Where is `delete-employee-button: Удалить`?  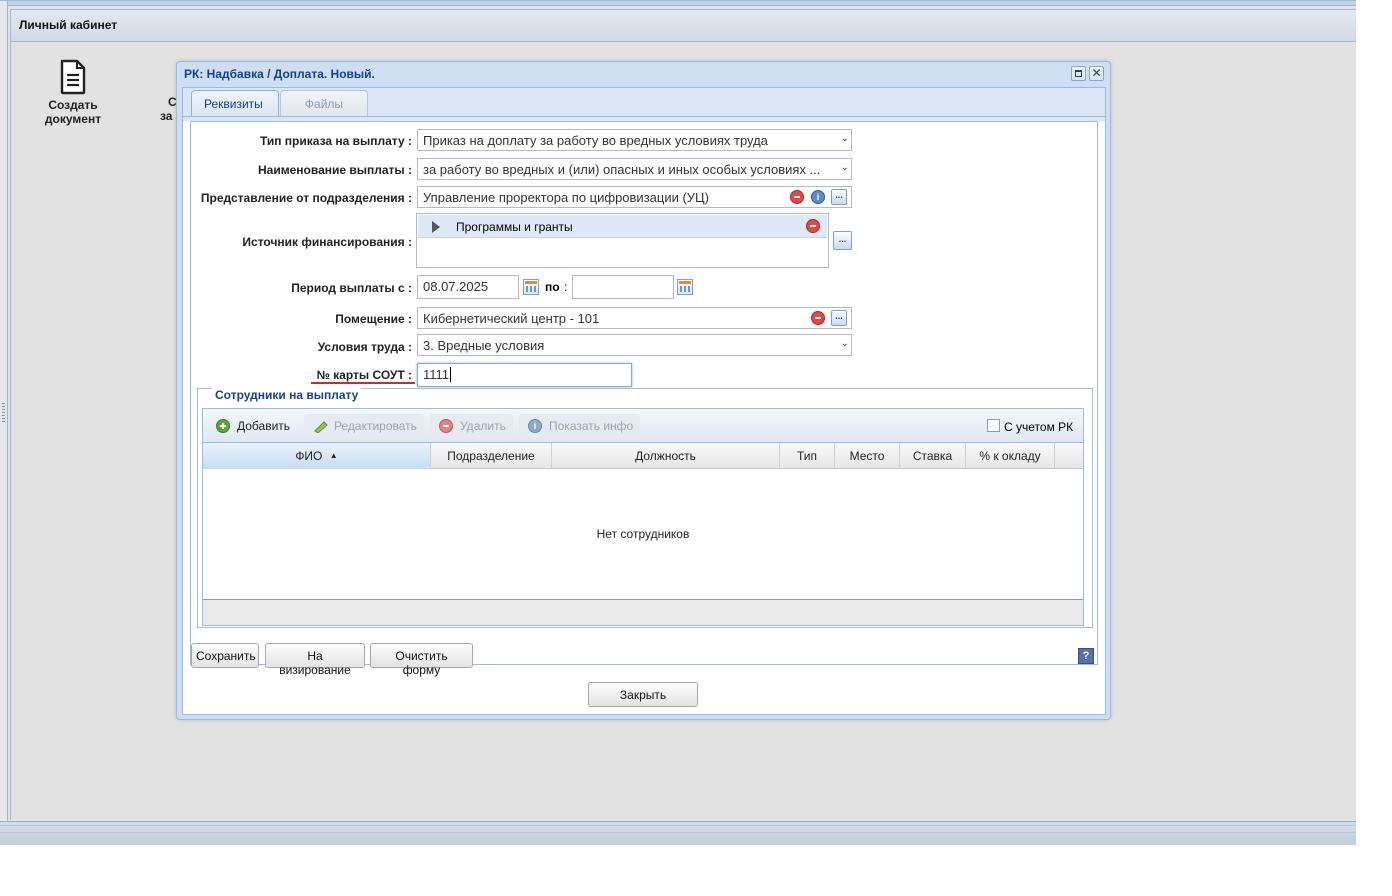
delete-employee-button: Удалить is located at coordinates (471, 426).